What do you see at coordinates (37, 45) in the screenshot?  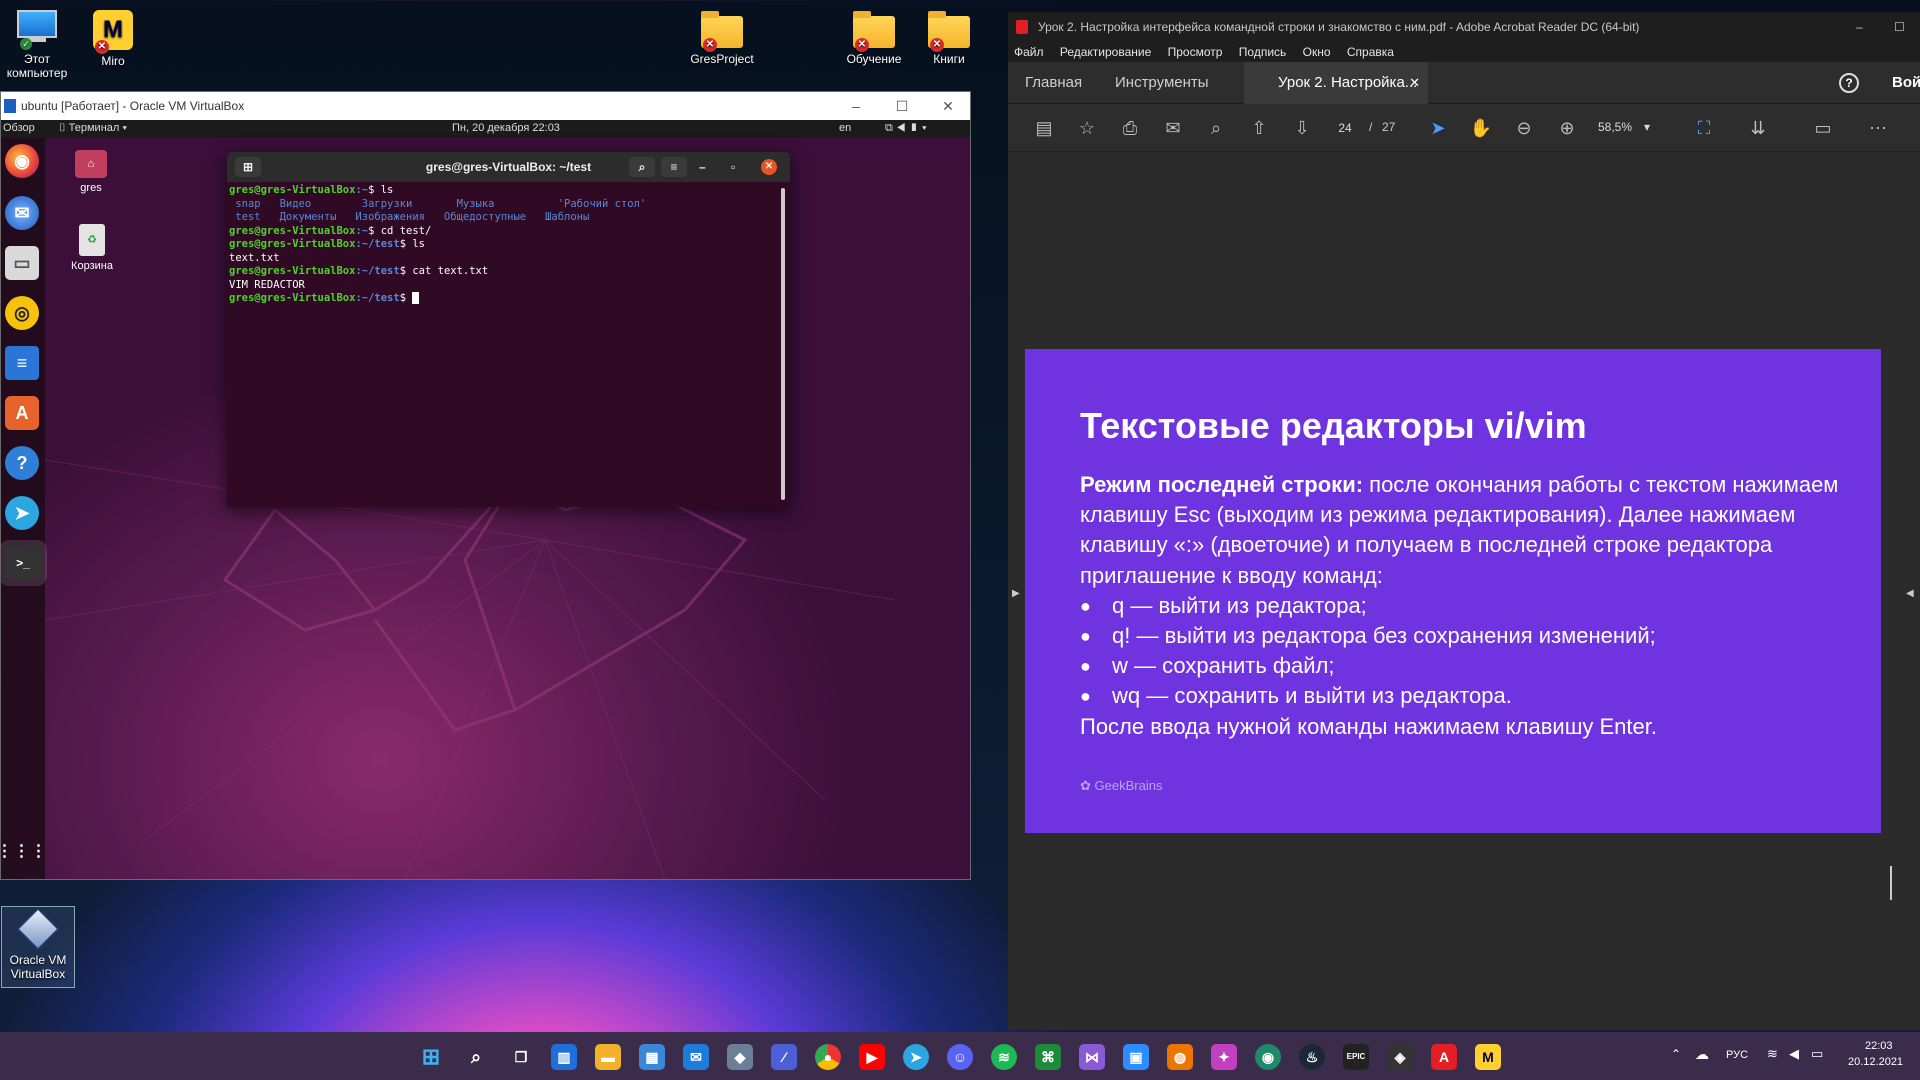 I see `desktop-icon-this-pc: ✓ Этот компьютер` at bounding box center [37, 45].